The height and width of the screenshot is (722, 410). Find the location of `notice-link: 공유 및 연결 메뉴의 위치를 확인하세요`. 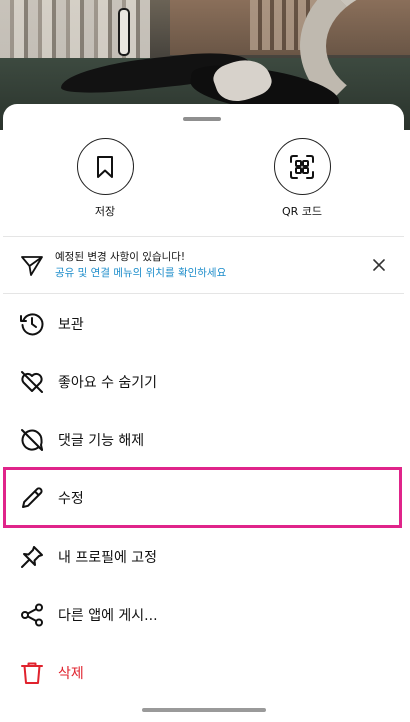

notice-link: 공유 및 연결 메뉴의 위치를 확인하세요 is located at coordinates (140, 272).